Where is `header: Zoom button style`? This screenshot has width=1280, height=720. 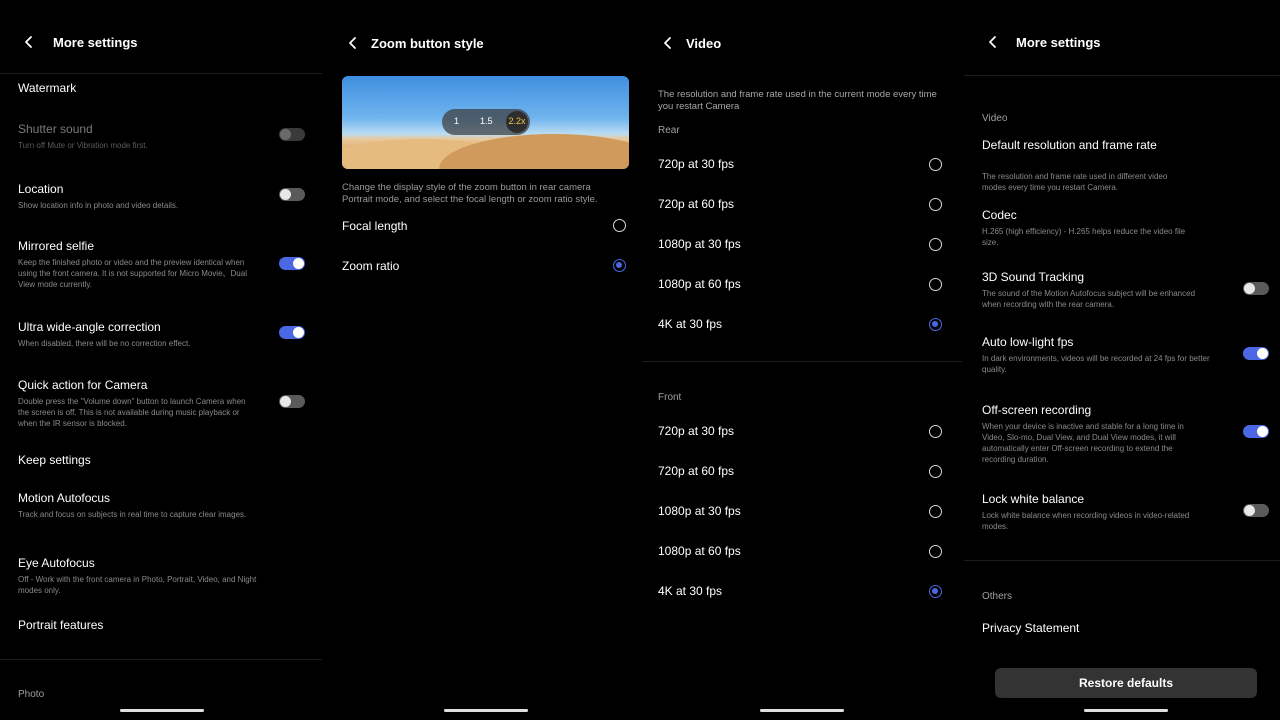 header: Zoom button style is located at coordinates (490, 43).